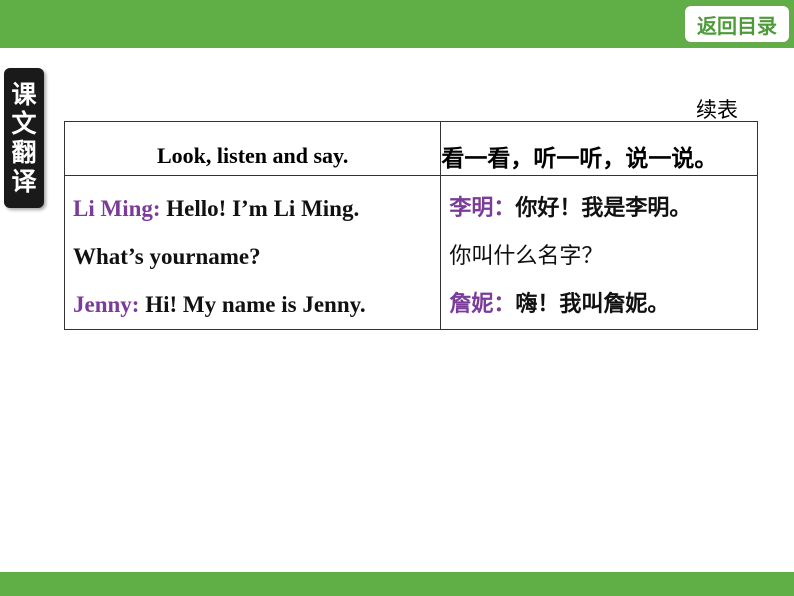 This screenshot has height=596, width=794. What do you see at coordinates (737, 24) in the screenshot?
I see `back-to-contents-button: 返回目录` at bounding box center [737, 24].